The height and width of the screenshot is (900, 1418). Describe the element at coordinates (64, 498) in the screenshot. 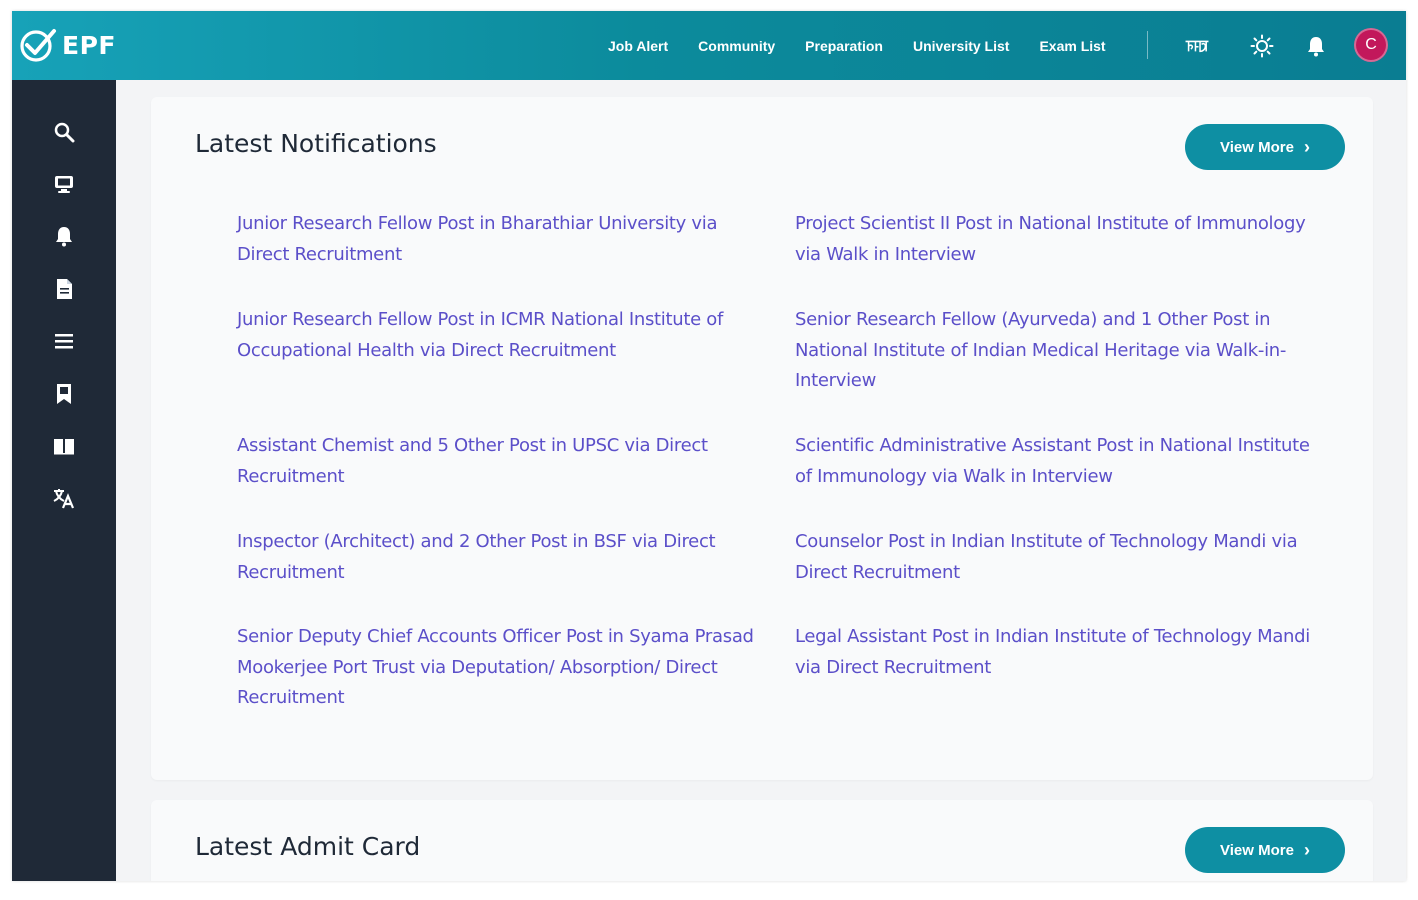

I see `translate-icon` at that location.